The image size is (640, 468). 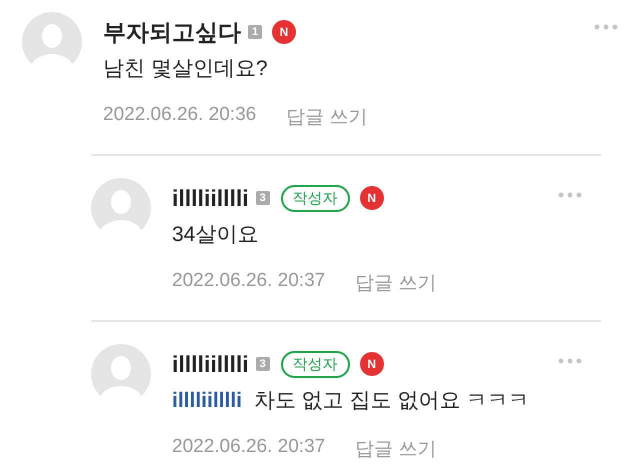 I want to click on comment-text: illlliilllli 차도 없고 집도 없어요 ㅋㅋㅋ, so click(x=351, y=401).